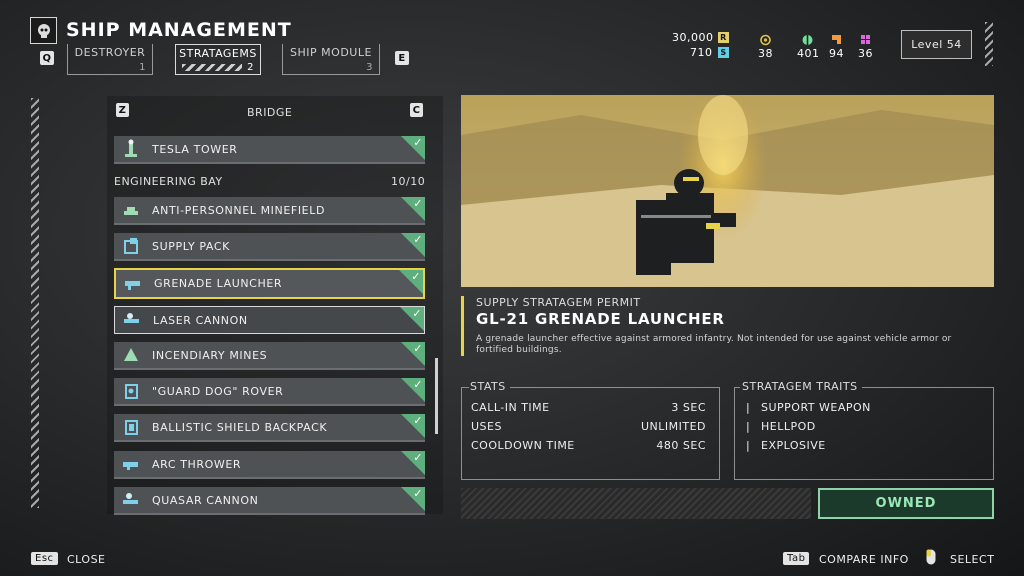 The width and height of the screenshot is (1024, 576). What do you see at coordinates (131, 355) in the screenshot?
I see `incendiary-mines-icon` at bounding box center [131, 355].